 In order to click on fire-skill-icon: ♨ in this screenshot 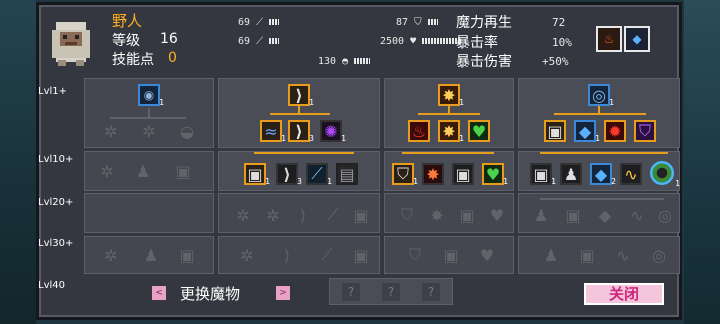, I will do `click(419, 131)`.